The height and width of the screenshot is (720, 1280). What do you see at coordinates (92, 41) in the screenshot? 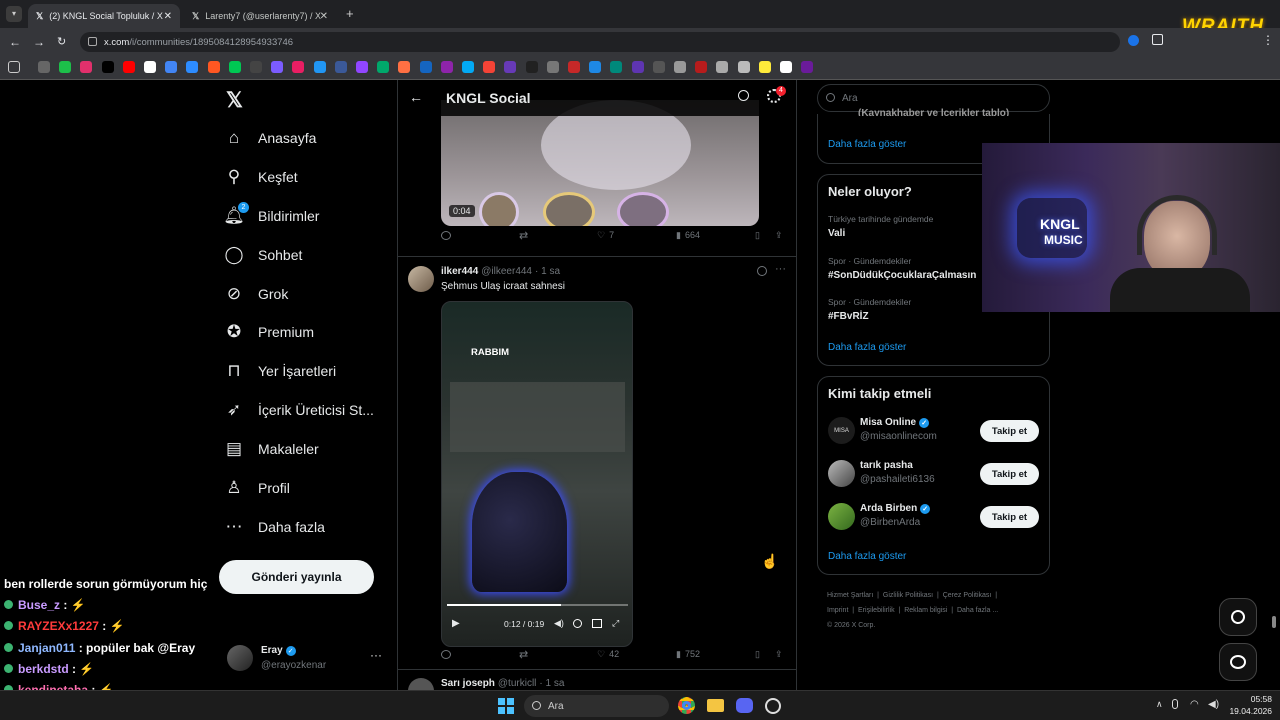
I see `site-info-icon` at bounding box center [92, 41].